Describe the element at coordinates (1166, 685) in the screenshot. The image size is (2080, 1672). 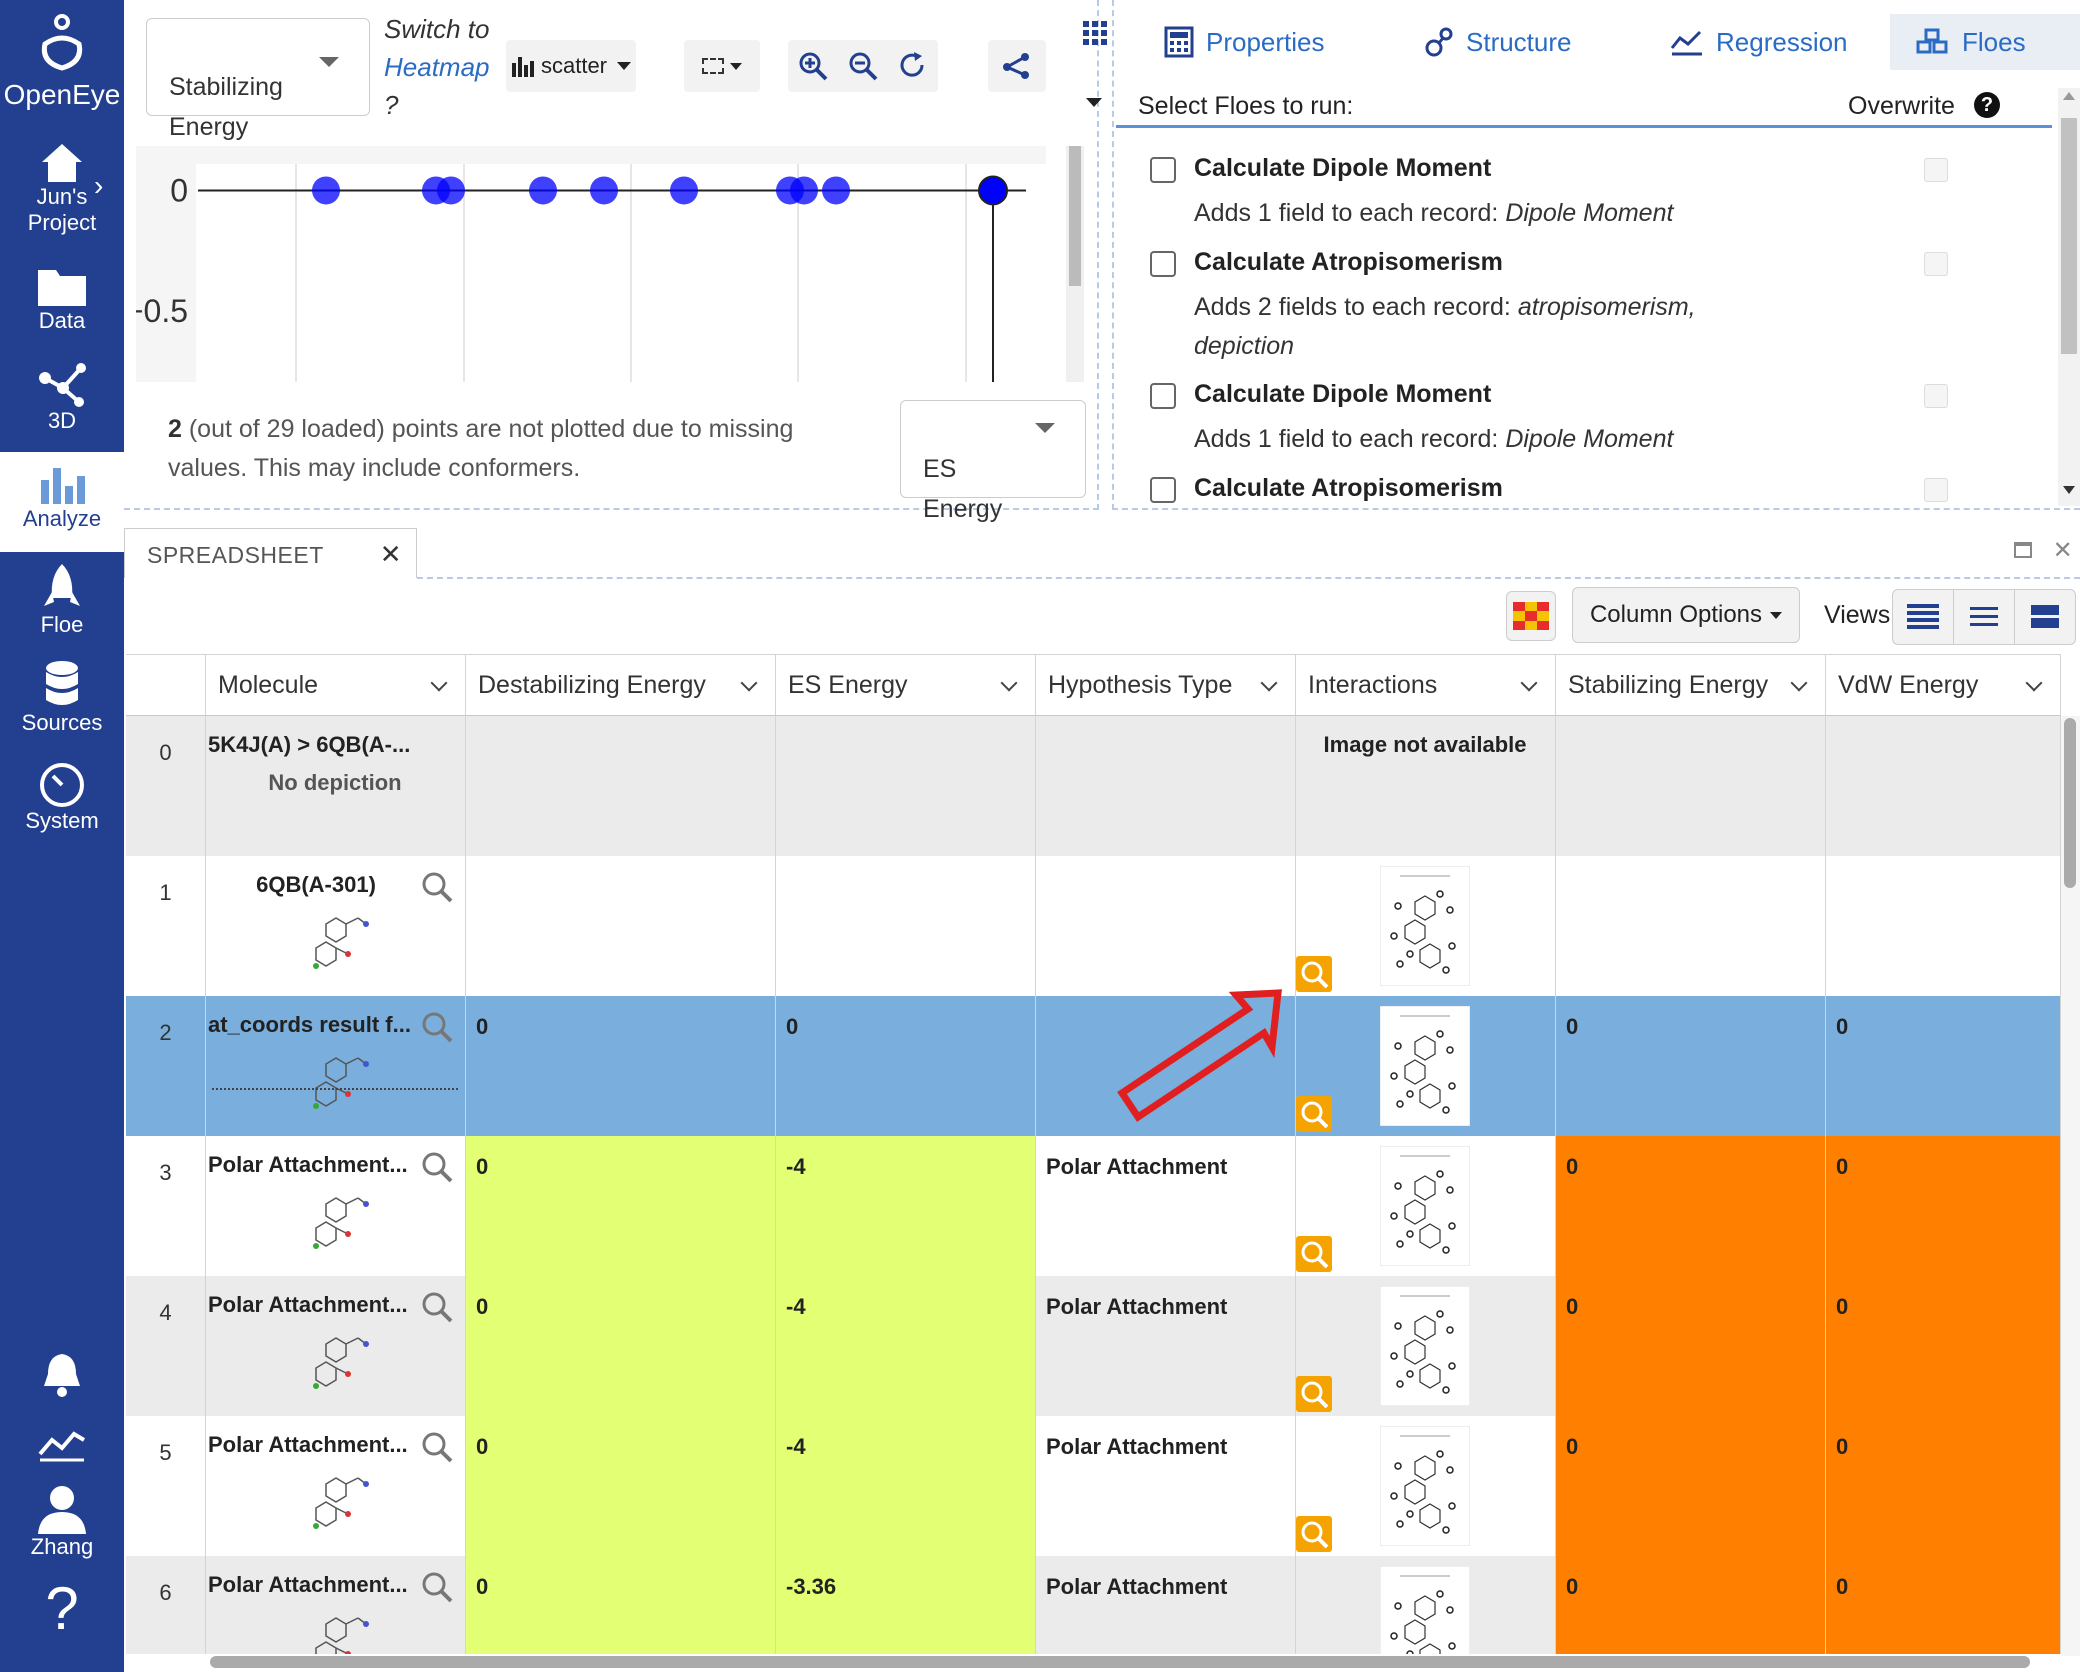
I see `column-header: Hypothesis Type` at that location.